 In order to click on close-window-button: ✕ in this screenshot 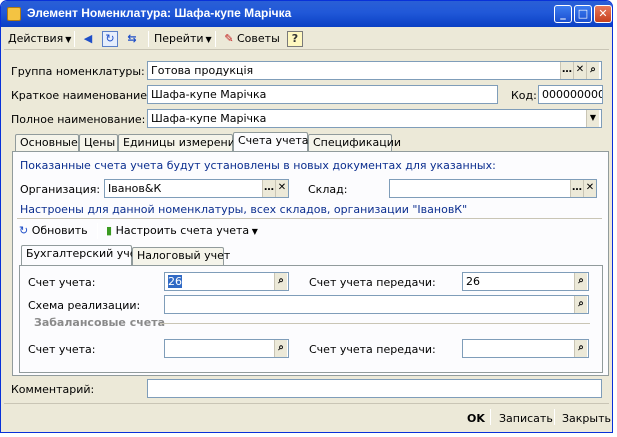, I will do `click(603, 14)`.